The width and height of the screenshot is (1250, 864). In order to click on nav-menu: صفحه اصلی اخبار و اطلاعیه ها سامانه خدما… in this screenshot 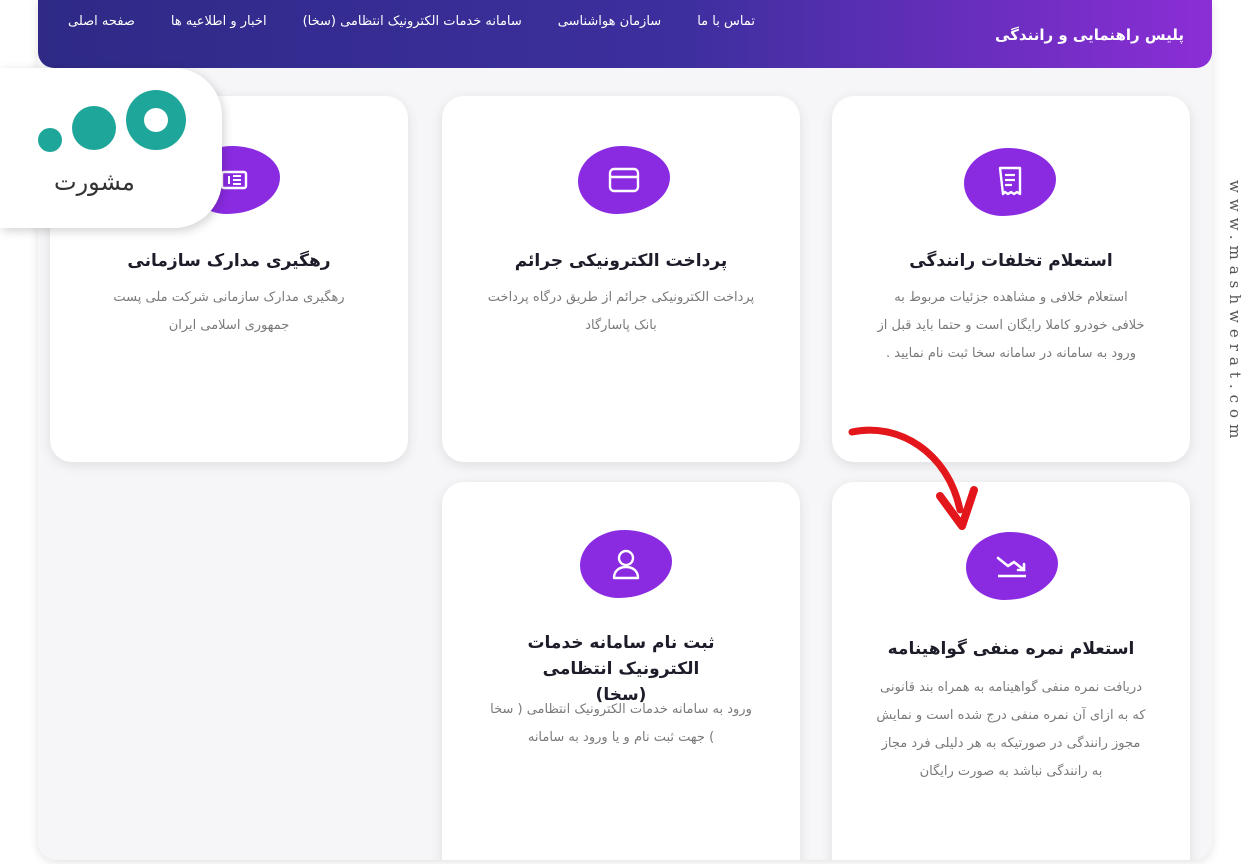, I will do `click(411, 21)`.